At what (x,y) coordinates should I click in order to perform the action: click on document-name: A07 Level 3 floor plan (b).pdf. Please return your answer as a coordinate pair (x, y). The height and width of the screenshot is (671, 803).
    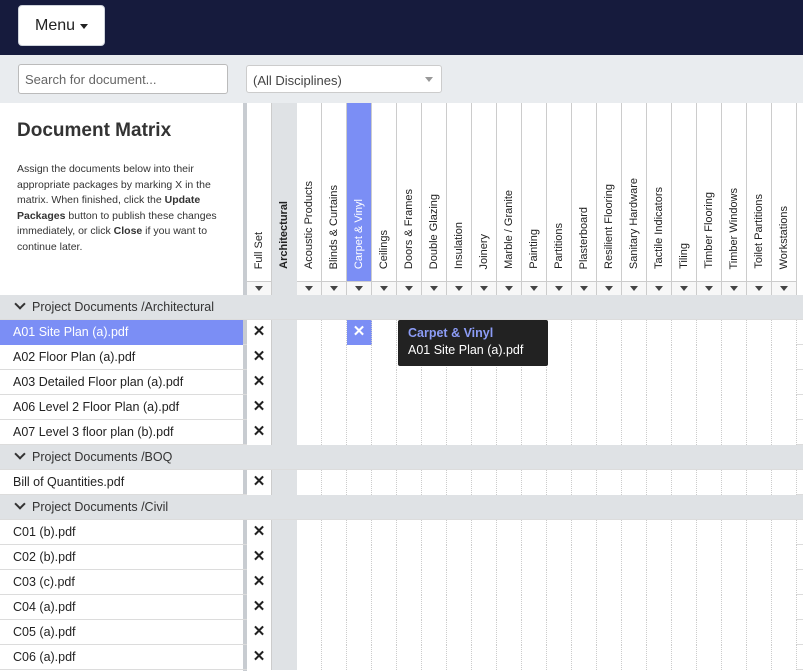
    Looking at the image, I should click on (121, 432).